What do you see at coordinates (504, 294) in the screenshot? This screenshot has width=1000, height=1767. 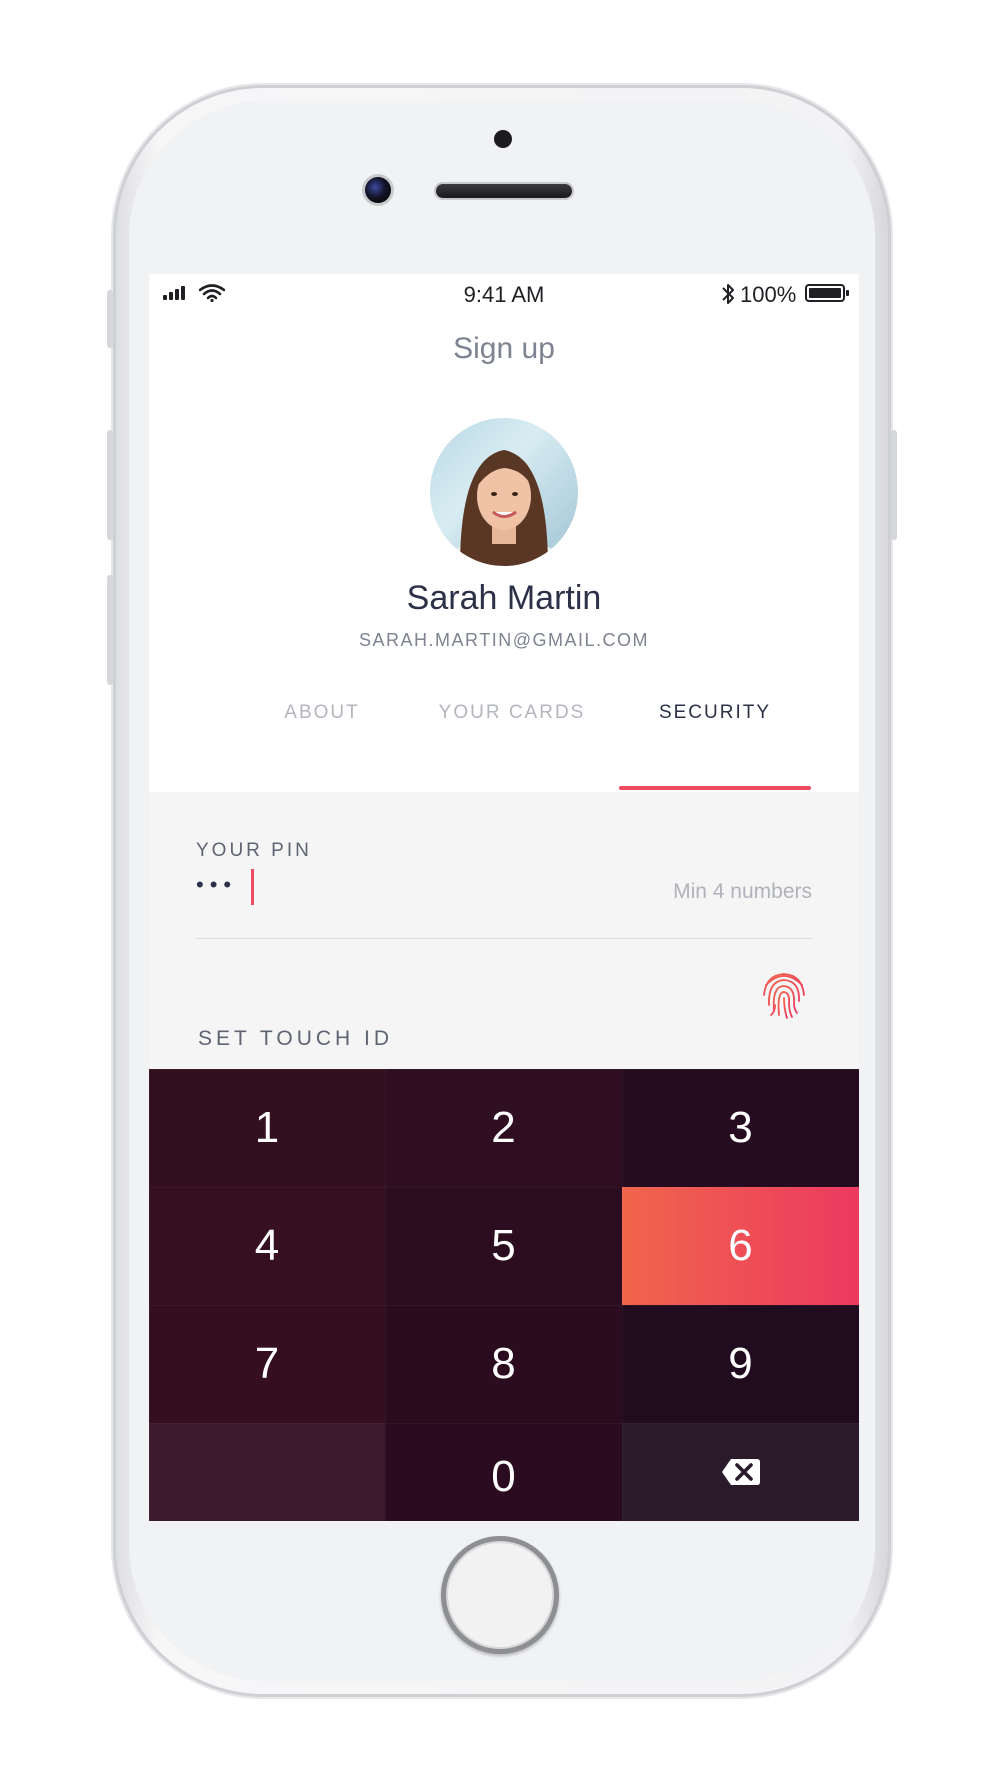 I see `status-bar: 9:41 AM 100%` at bounding box center [504, 294].